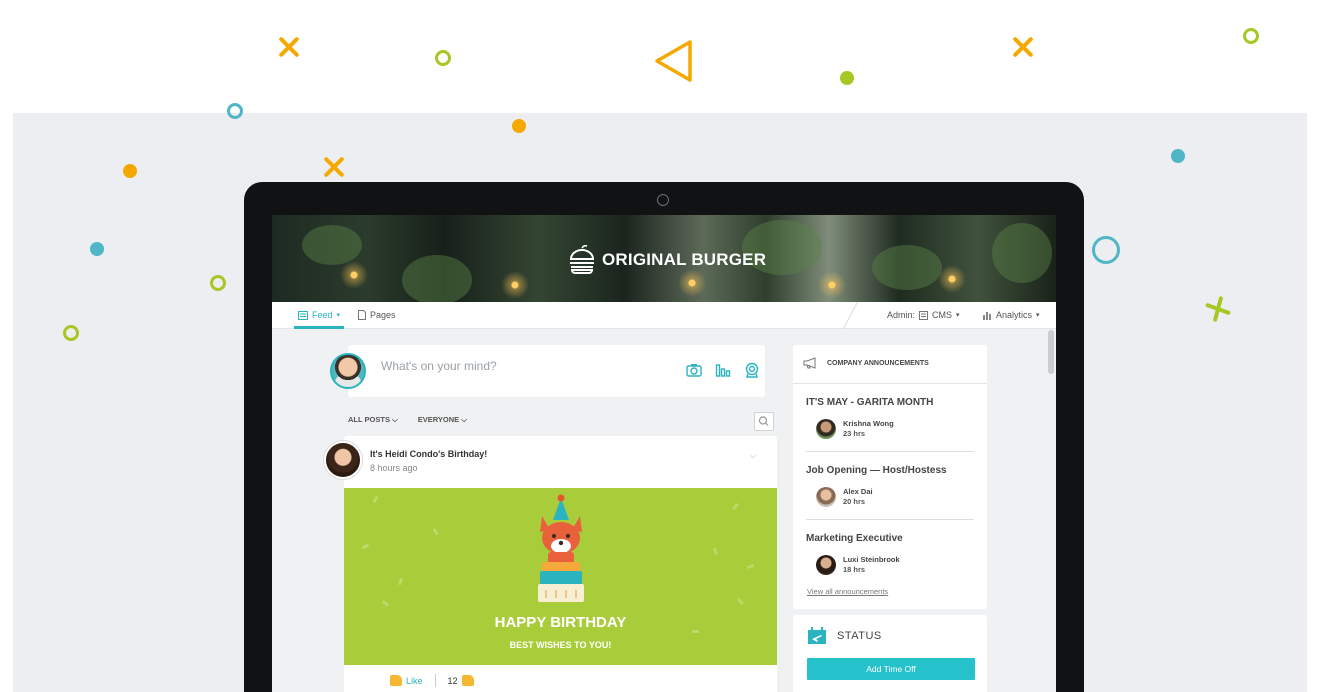 This screenshot has width=1318, height=692. I want to click on status-header: STATUS, so click(844, 636).